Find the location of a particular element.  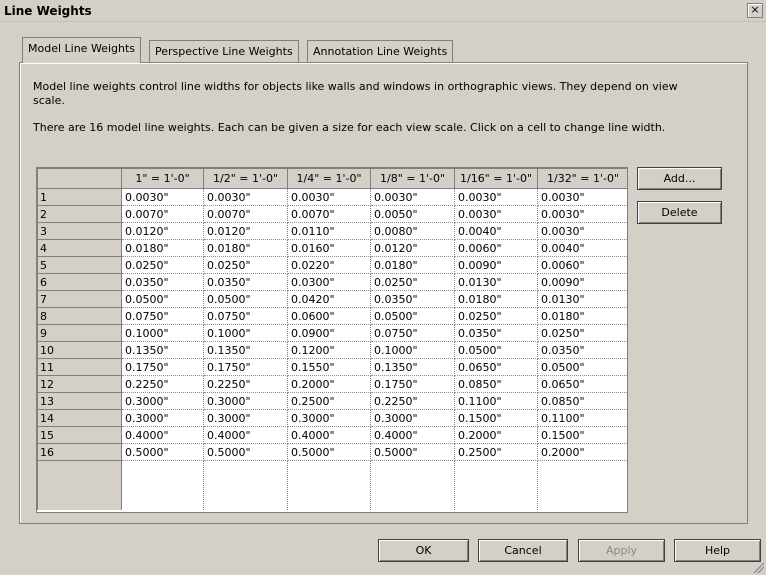

weight-cell: 0.0300" is located at coordinates (329, 282).